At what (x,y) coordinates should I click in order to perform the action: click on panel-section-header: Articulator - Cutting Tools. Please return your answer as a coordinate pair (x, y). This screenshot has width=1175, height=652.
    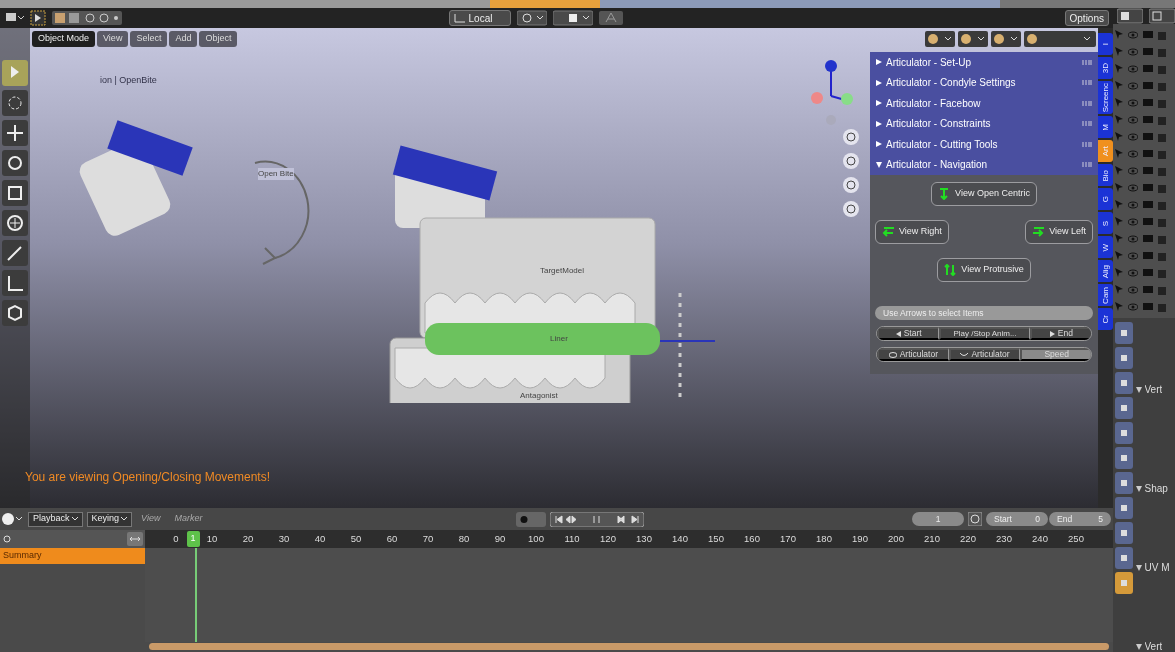
    Looking at the image, I should click on (984, 144).